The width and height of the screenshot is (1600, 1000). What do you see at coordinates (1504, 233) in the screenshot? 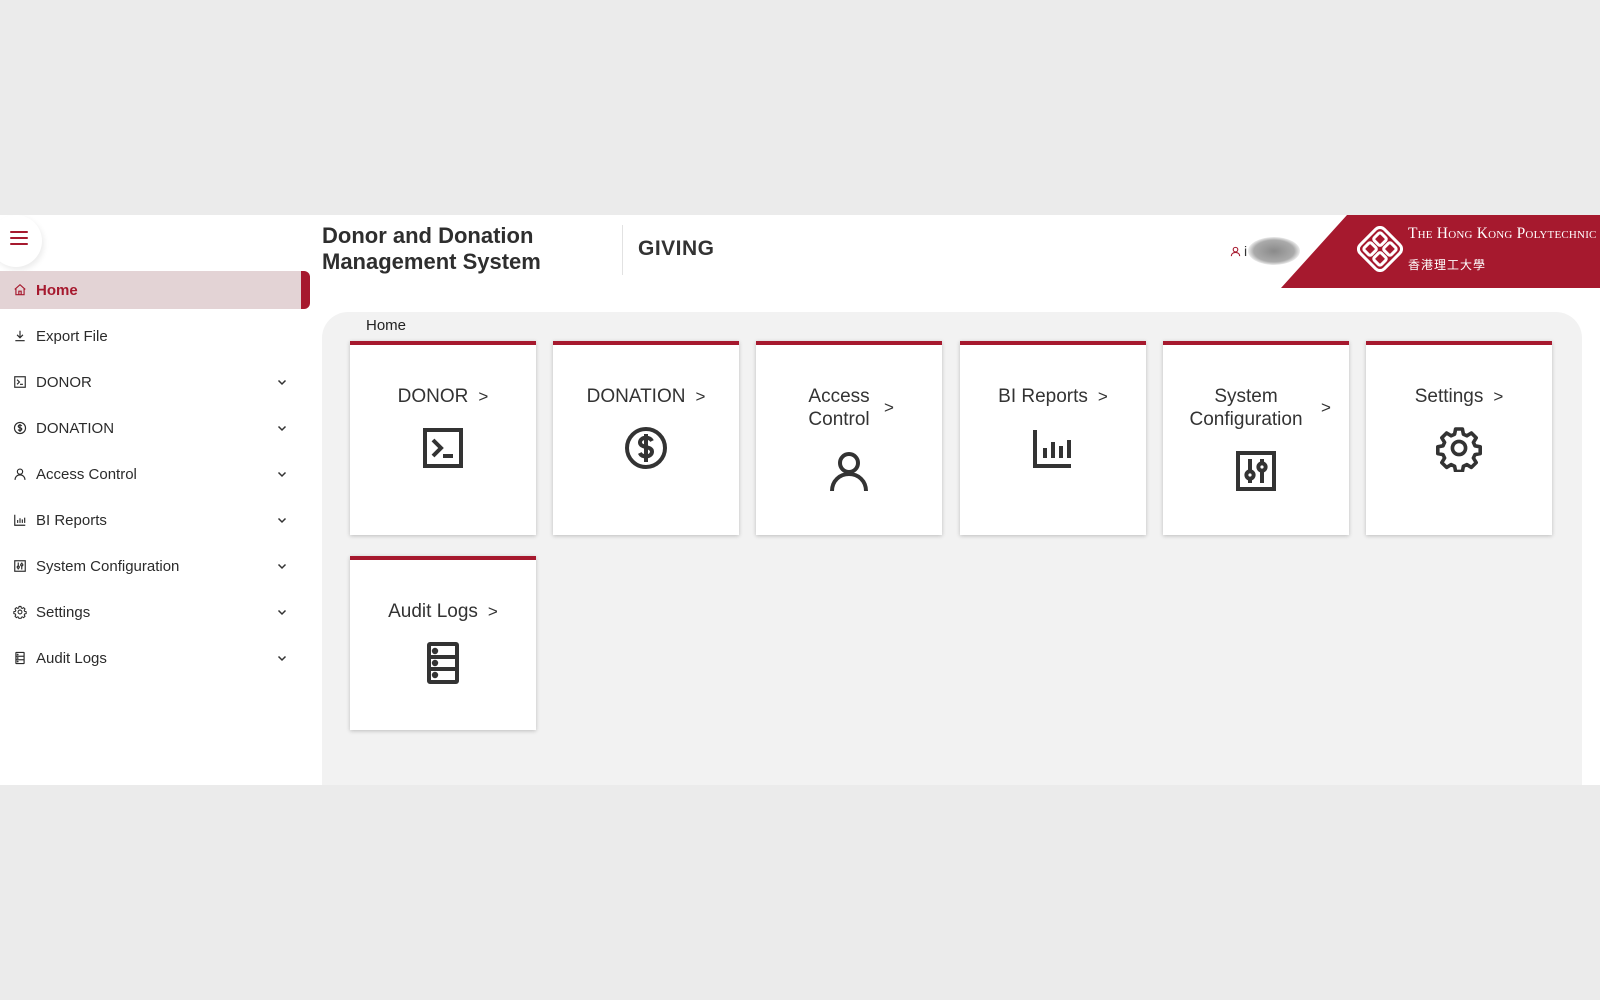
I see `university-name-en: The Hong Kong Polytechnic University` at bounding box center [1504, 233].